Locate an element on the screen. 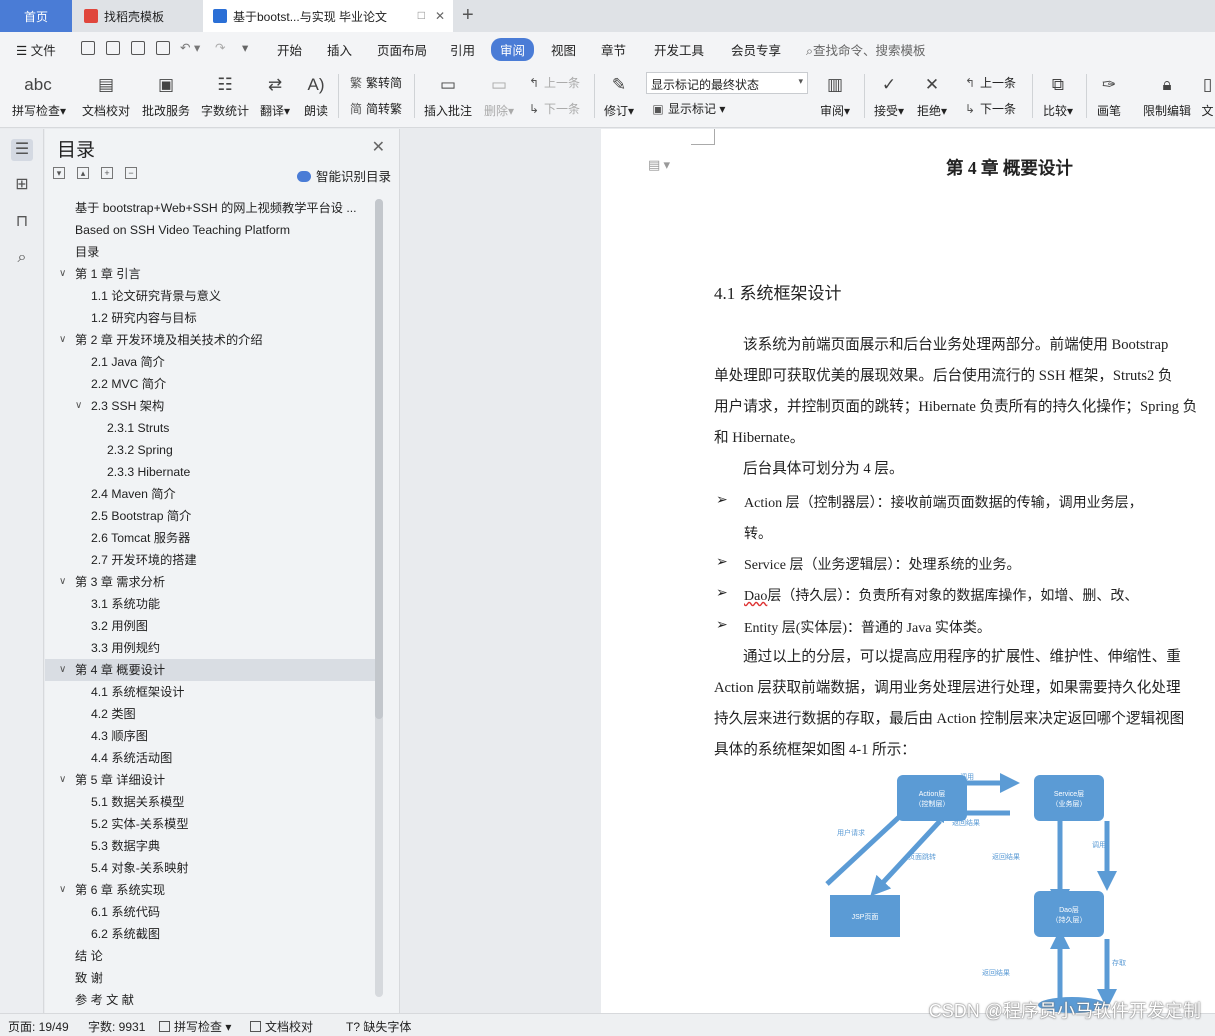 This screenshot has height=1036, width=1215. toc-item: 5.3 数据字典 is located at coordinates (211, 846).